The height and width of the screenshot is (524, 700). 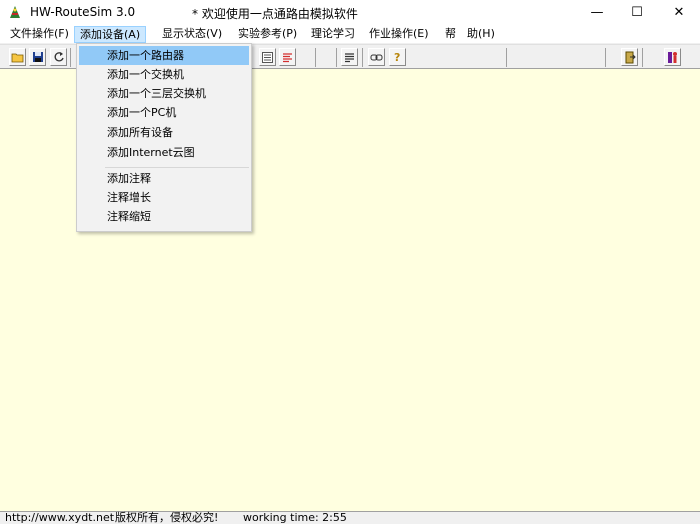 I want to click on save-icon, so click(x=37, y=57).